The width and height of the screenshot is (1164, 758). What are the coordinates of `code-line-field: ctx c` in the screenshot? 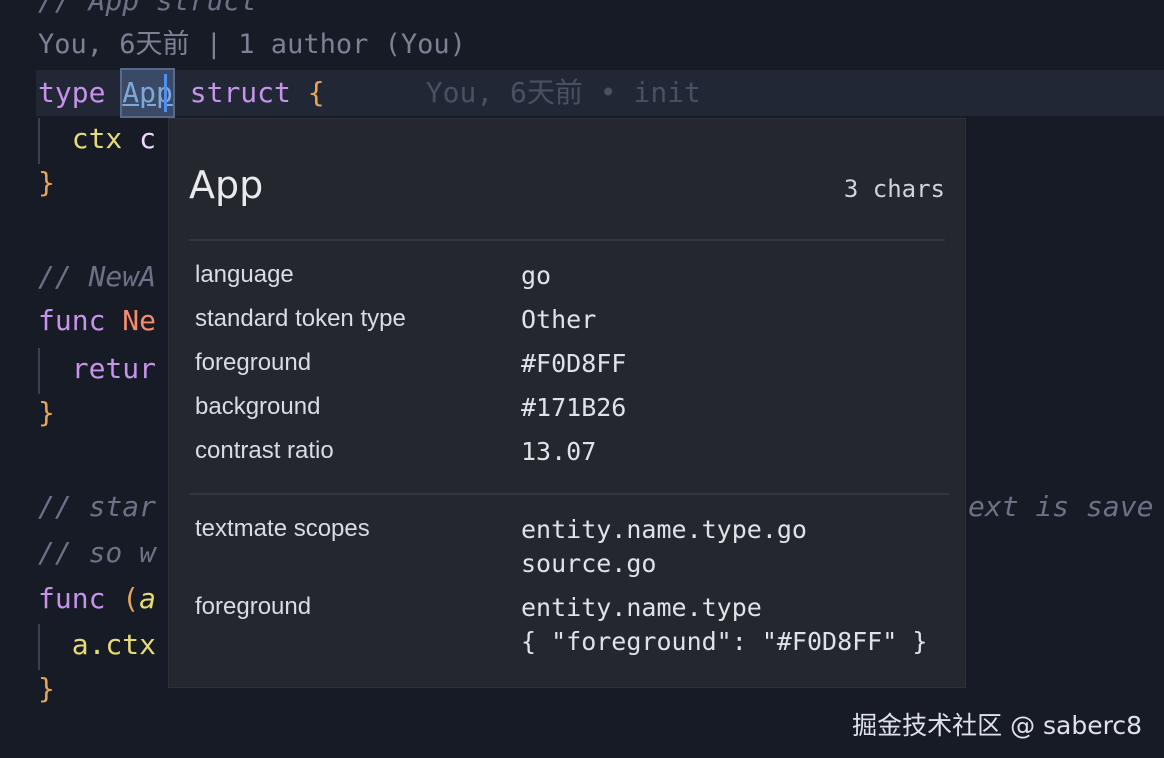 It's located at (97, 139).